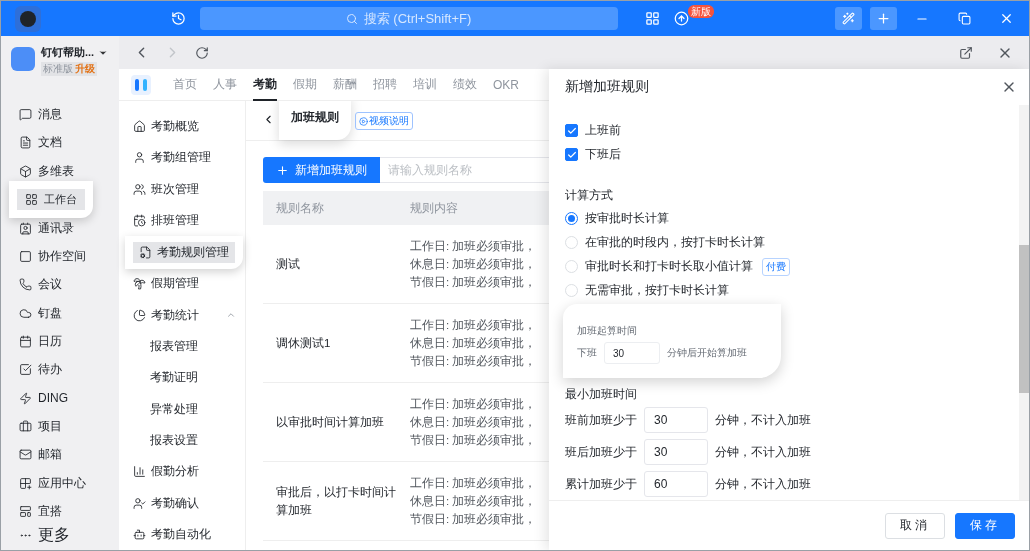  I want to click on checkbox-option: 上班前, so click(792, 131).